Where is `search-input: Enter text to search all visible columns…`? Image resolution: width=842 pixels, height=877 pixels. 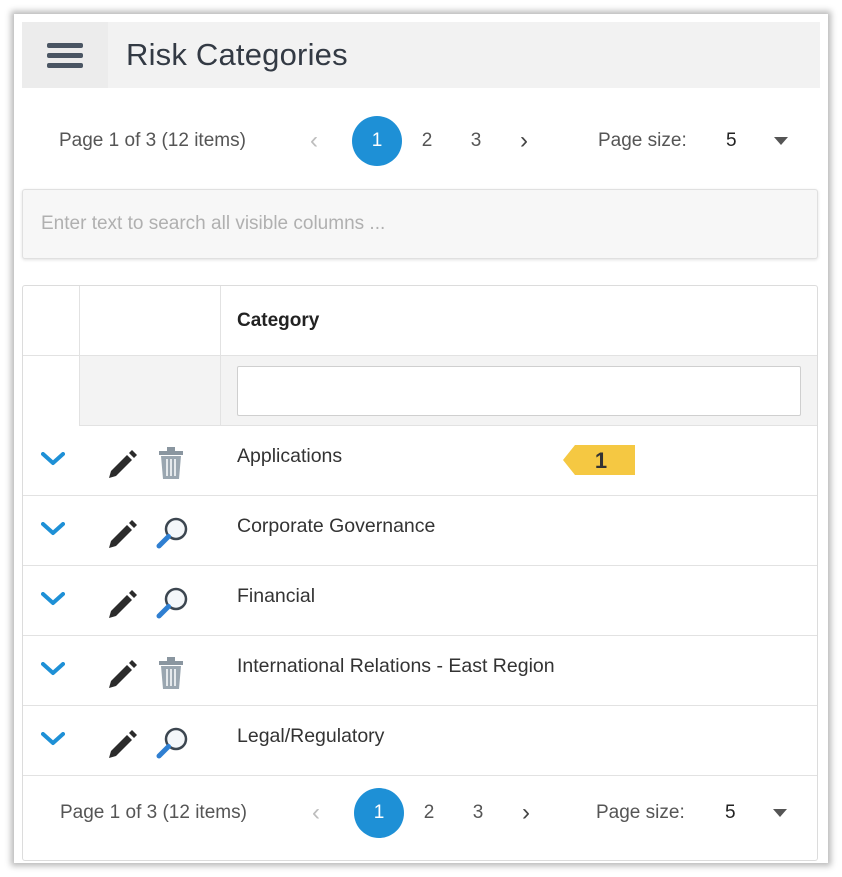
search-input: Enter text to search all visible columns… is located at coordinates (420, 224).